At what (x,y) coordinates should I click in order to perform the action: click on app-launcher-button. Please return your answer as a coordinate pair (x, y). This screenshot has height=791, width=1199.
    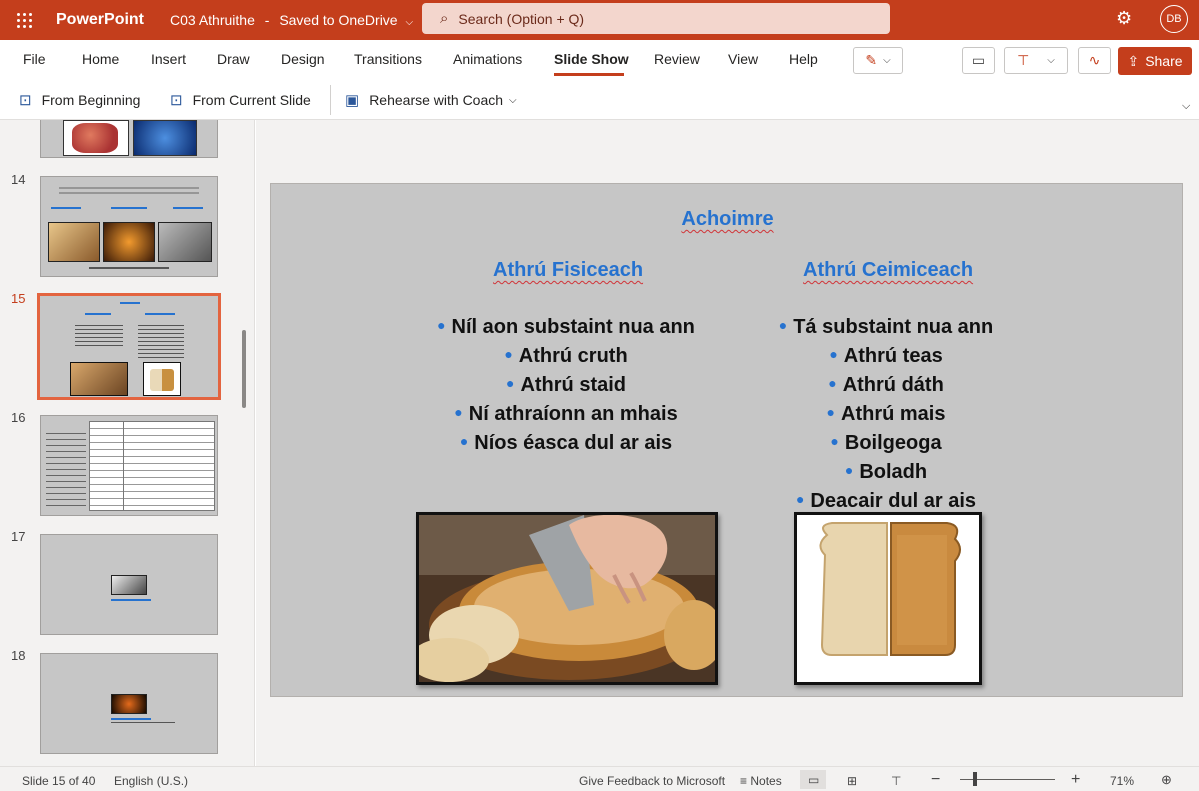
    Looking at the image, I should click on (24, 20).